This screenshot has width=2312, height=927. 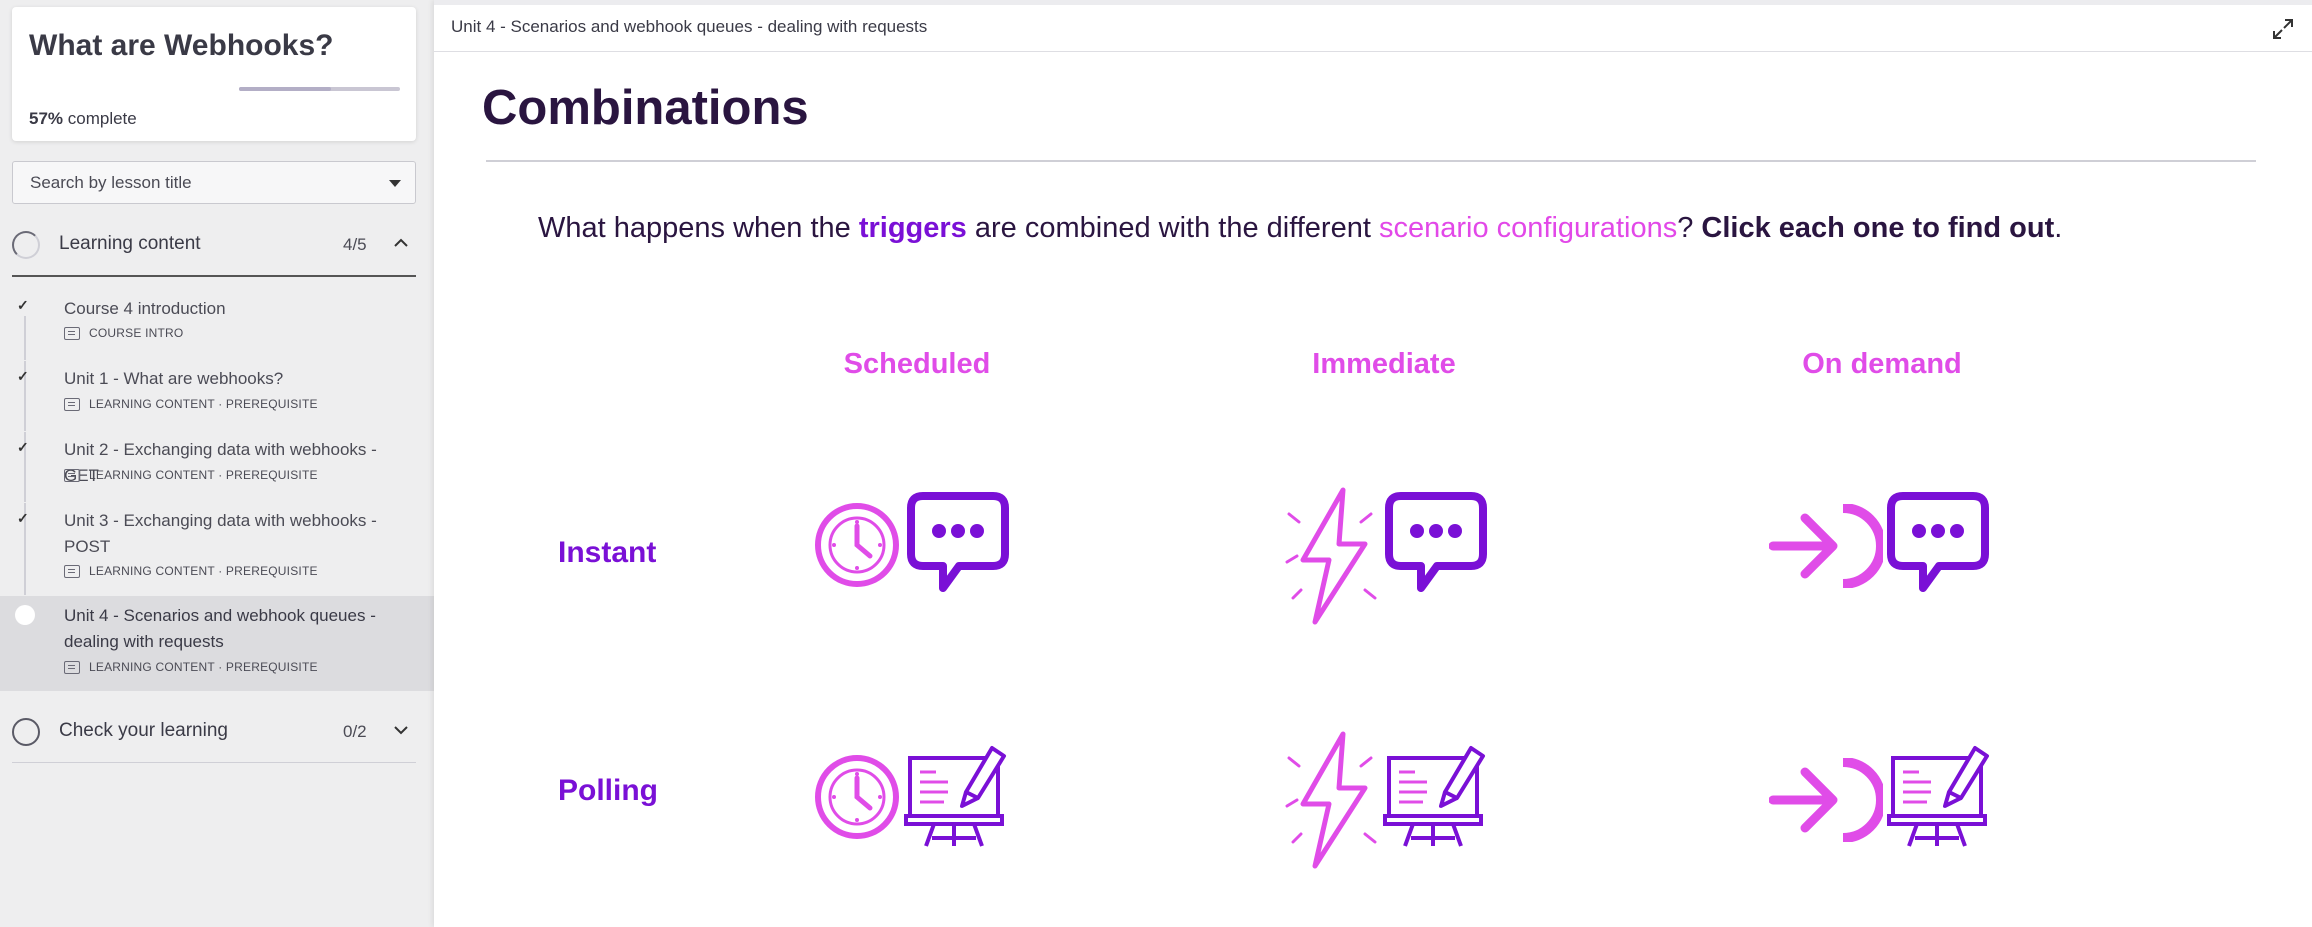 I want to click on combination-scheduled-instant, so click(x=922, y=550).